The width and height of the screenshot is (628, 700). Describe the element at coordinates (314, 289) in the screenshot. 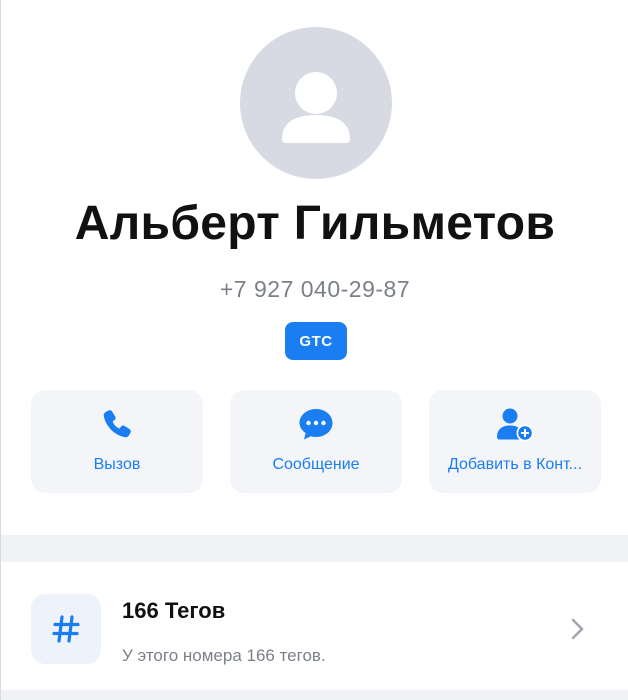

I see `contact-phone-number: +7 927 040-29-87` at that location.